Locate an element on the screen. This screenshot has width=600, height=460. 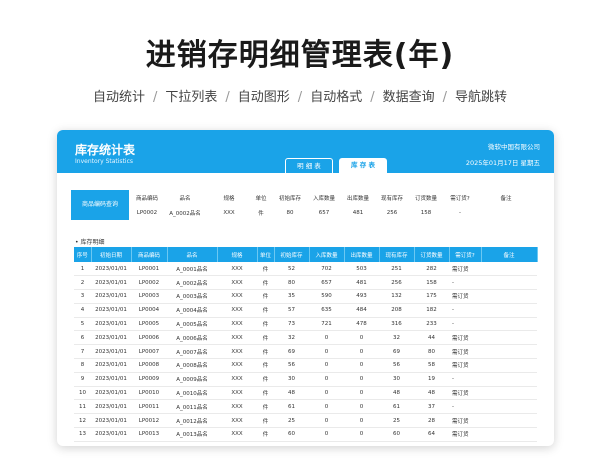
table-cell: 4 is located at coordinates (82, 310).